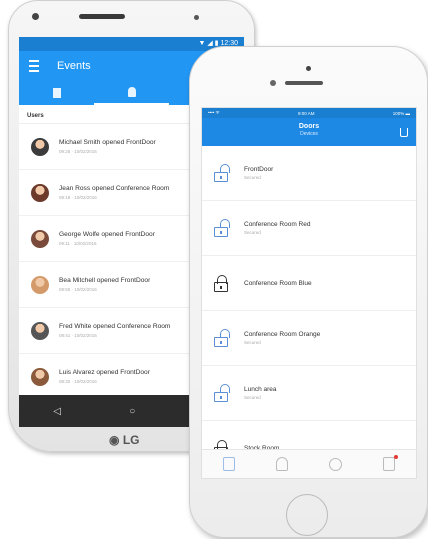  What do you see at coordinates (282, 334) in the screenshot?
I see `door-name: Conference Room Orange` at bounding box center [282, 334].